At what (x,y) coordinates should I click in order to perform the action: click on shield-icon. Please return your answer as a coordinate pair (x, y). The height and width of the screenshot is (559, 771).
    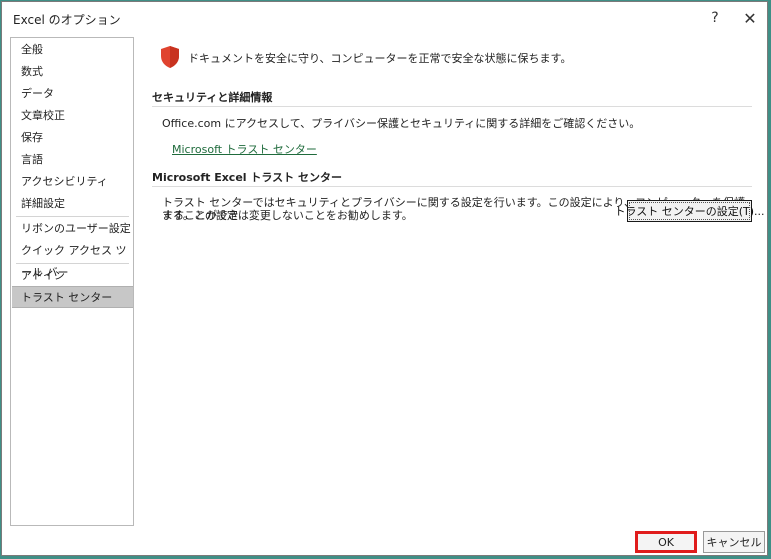
    Looking at the image, I should click on (170, 57).